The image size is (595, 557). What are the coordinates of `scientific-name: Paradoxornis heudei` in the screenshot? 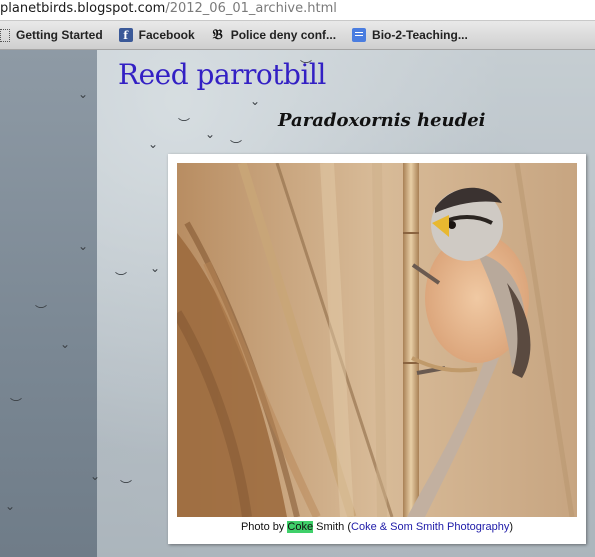 It's located at (382, 120).